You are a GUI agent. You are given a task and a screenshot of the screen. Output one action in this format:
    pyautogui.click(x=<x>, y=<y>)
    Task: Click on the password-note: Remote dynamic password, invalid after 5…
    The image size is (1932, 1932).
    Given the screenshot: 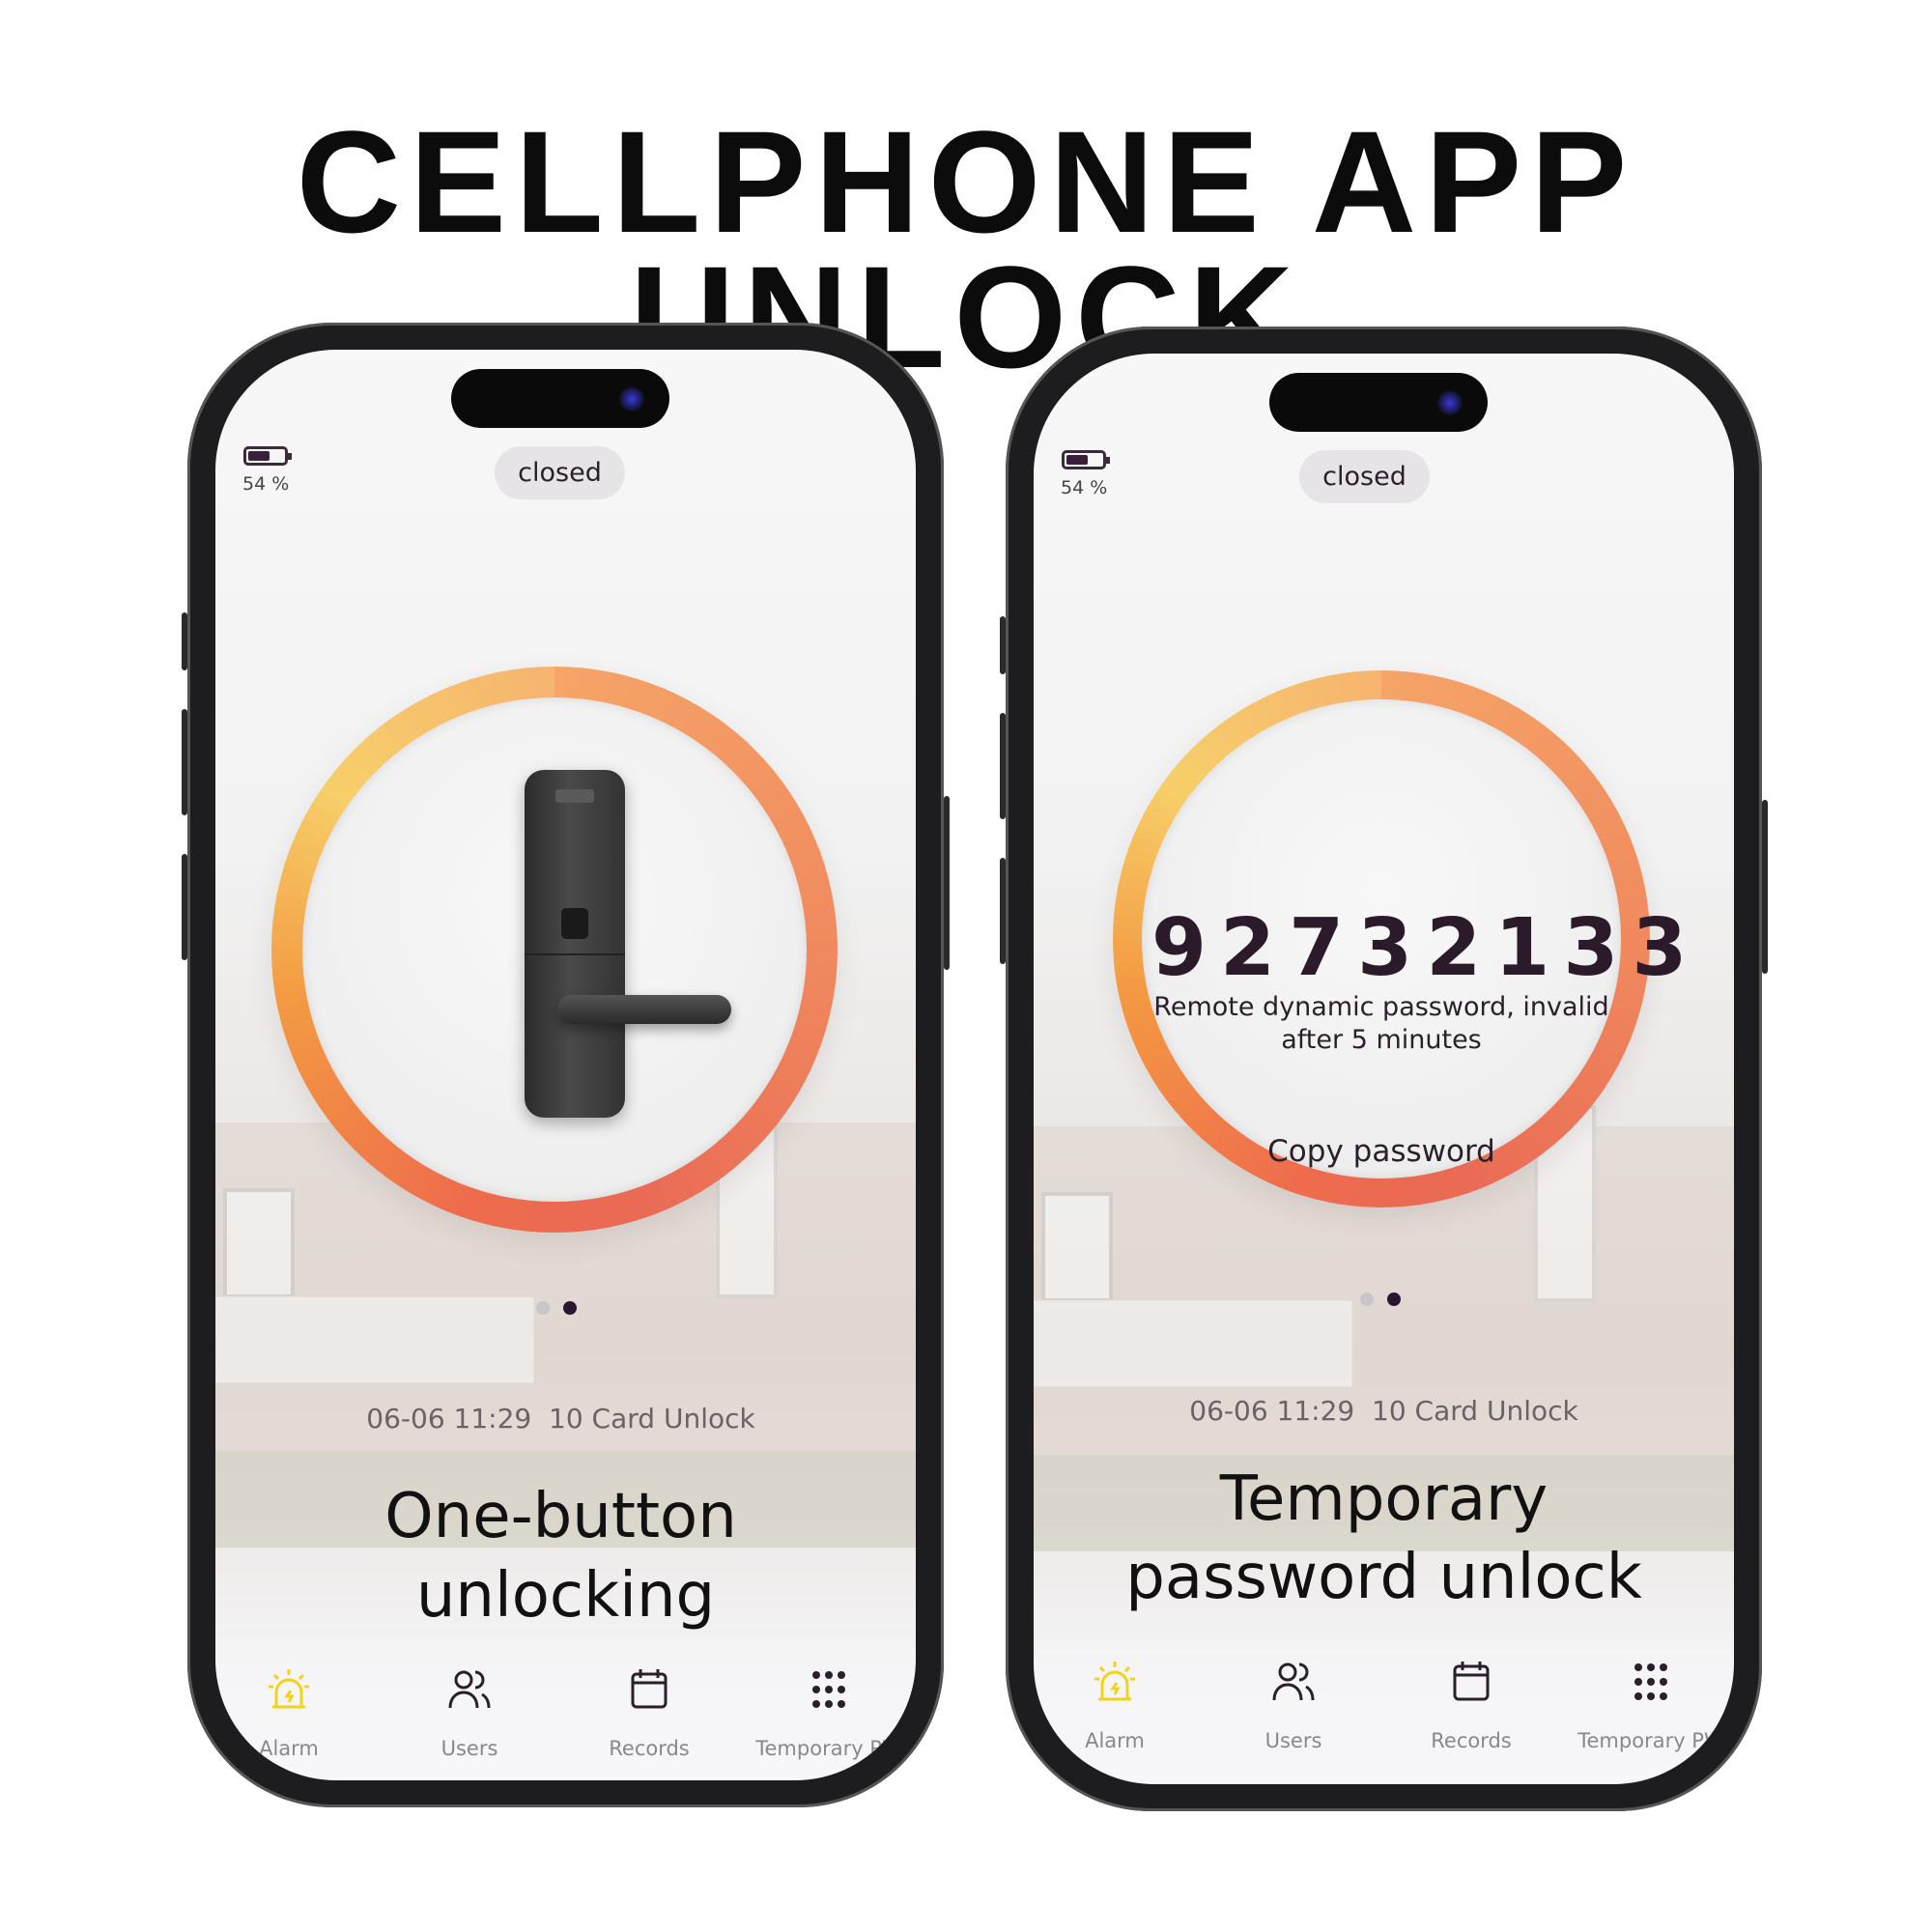 What is the action you would take?
    pyautogui.click(x=1381, y=1024)
    